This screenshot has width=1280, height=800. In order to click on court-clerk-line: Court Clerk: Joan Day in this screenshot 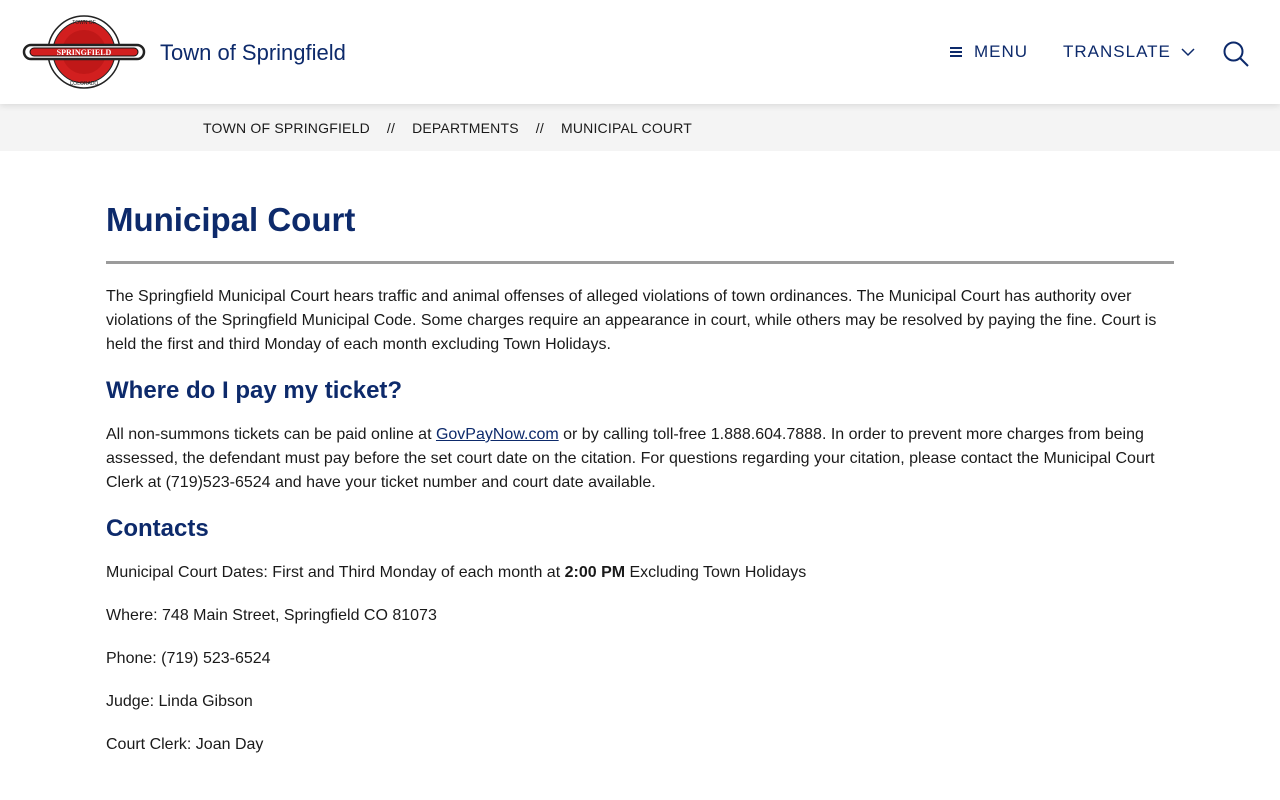, I will do `click(185, 744)`.